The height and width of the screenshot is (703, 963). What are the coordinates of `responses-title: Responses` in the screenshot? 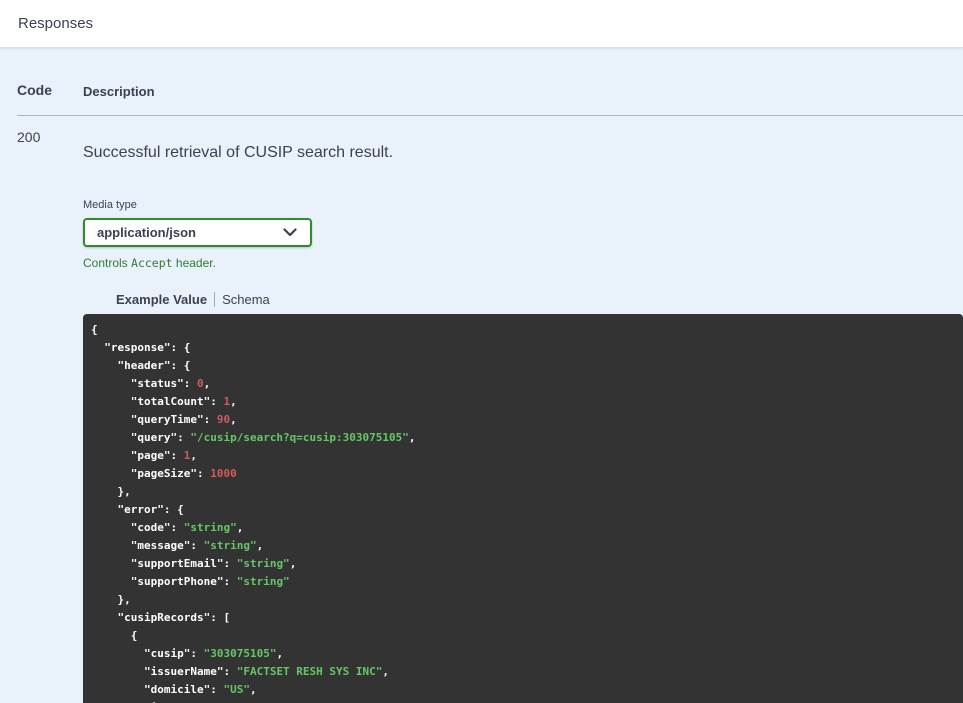 It's located at (56, 23).